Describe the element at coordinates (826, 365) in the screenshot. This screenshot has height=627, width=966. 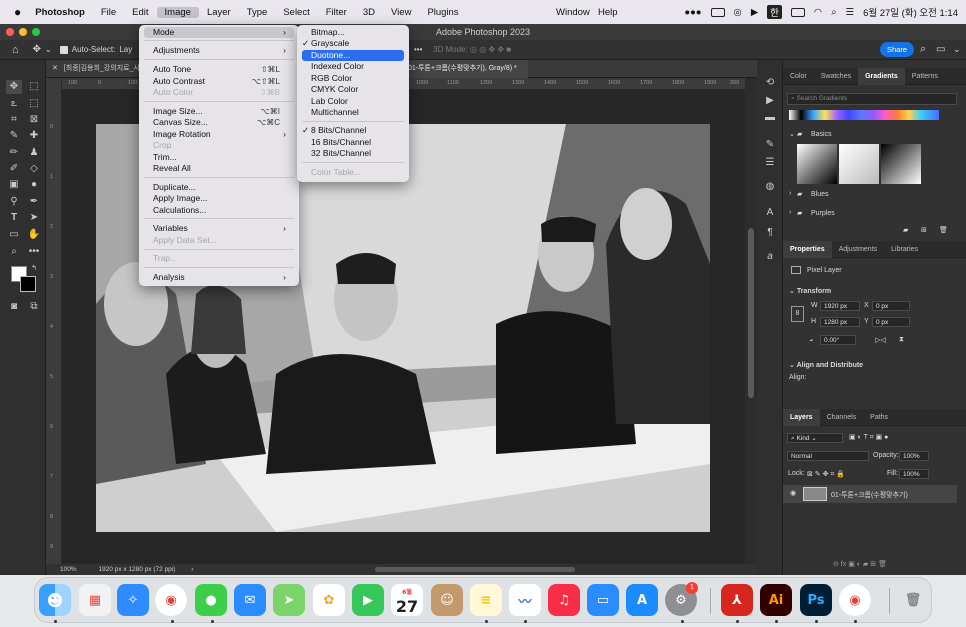
I see `align-section: ⌄ Align and Distribute` at that location.